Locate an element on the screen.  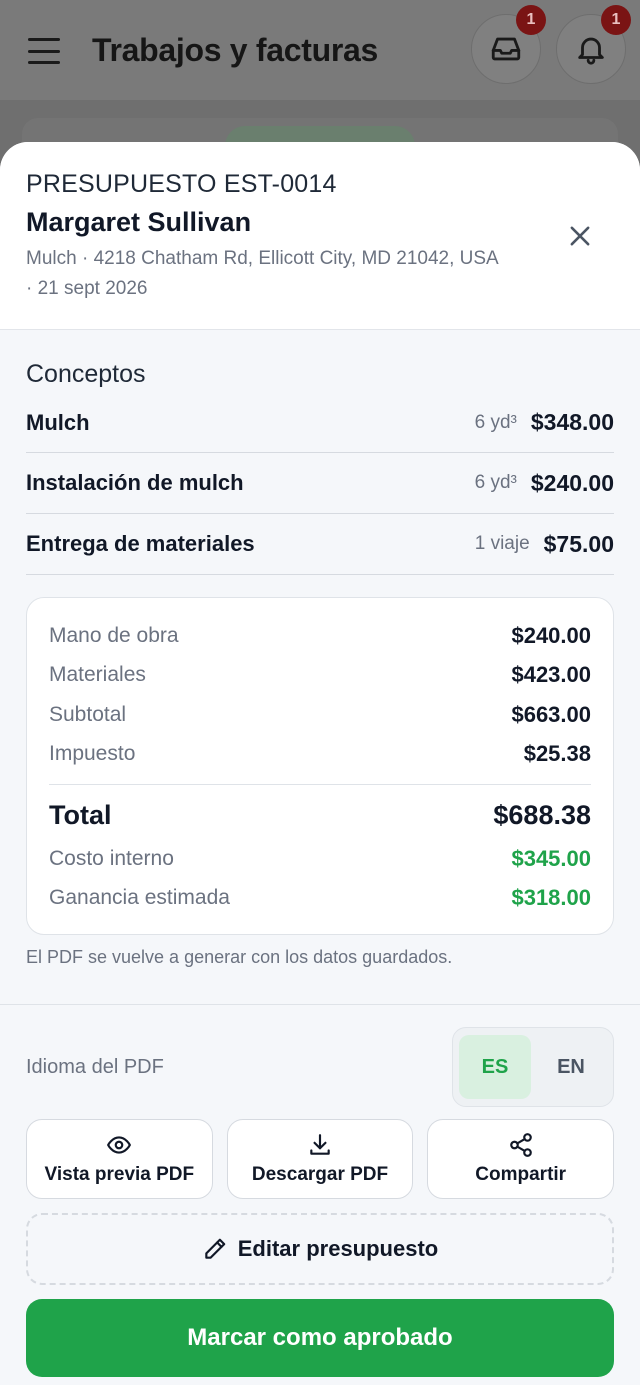
labor-label: Mano de obra is located at coordinates (114, 635).